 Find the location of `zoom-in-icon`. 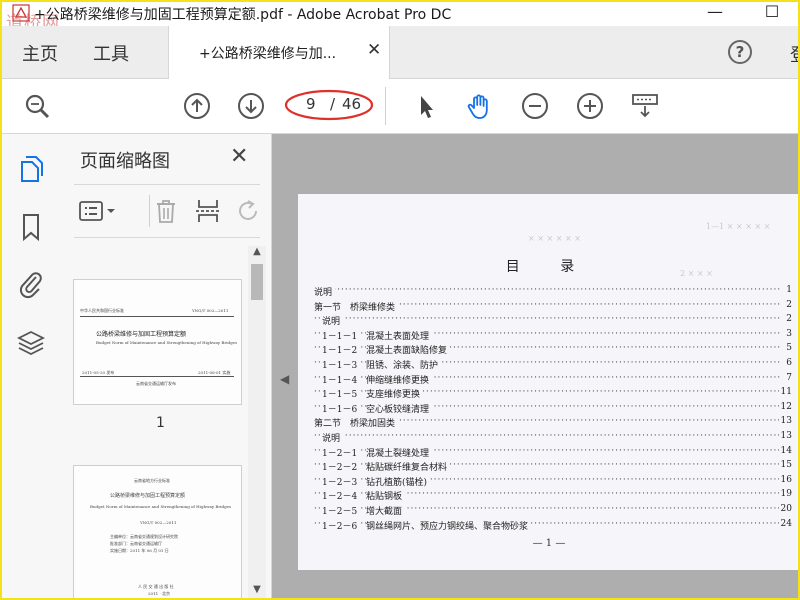

zoom-in-icon is located at coordinates (590, 106).